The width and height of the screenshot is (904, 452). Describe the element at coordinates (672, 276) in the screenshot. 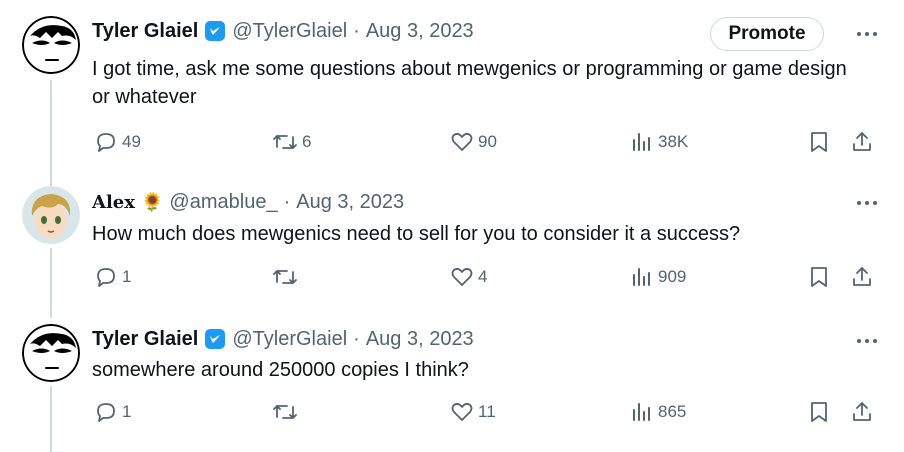

I see `views-count: 909` at that location.